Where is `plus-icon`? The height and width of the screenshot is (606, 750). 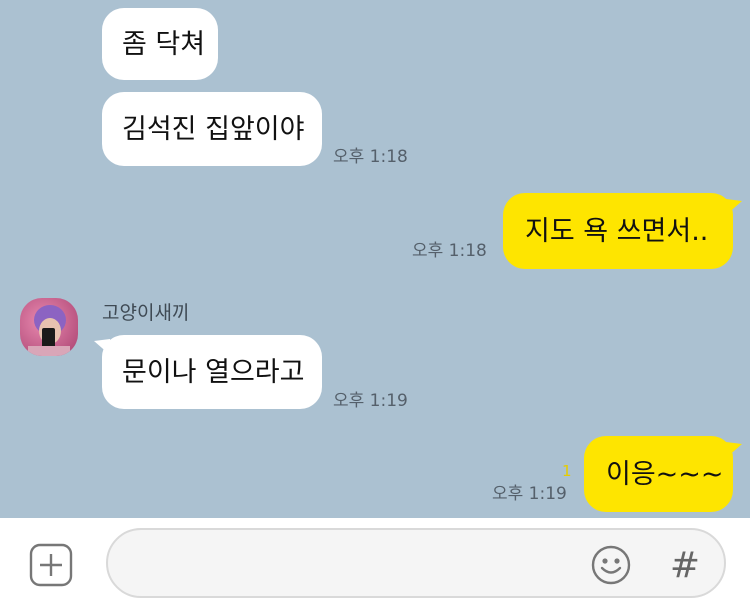 plus-icon is located at coordinates (51, 565).